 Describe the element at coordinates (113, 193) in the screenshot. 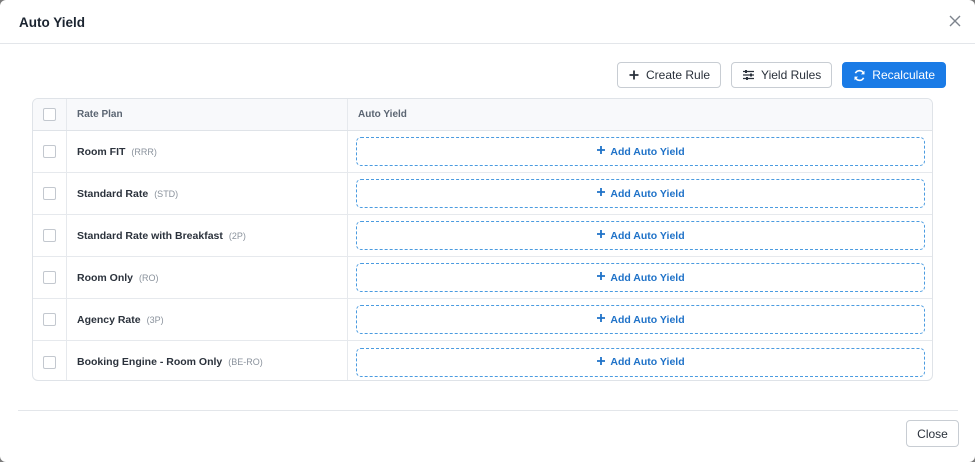

I see `rate-plan-name: Standard Rate` at that location.